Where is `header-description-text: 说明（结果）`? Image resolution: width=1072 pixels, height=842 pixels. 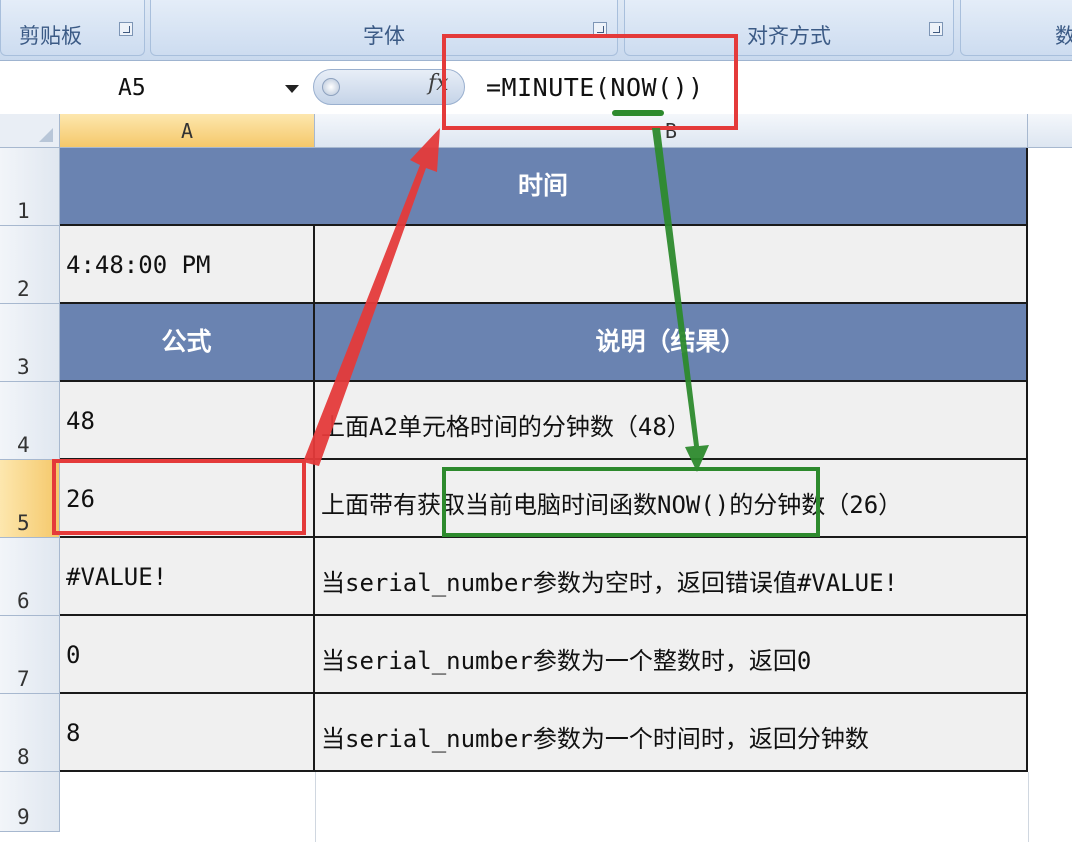
header-description-text: 说明（结果） is located at coordinates (670, 341).